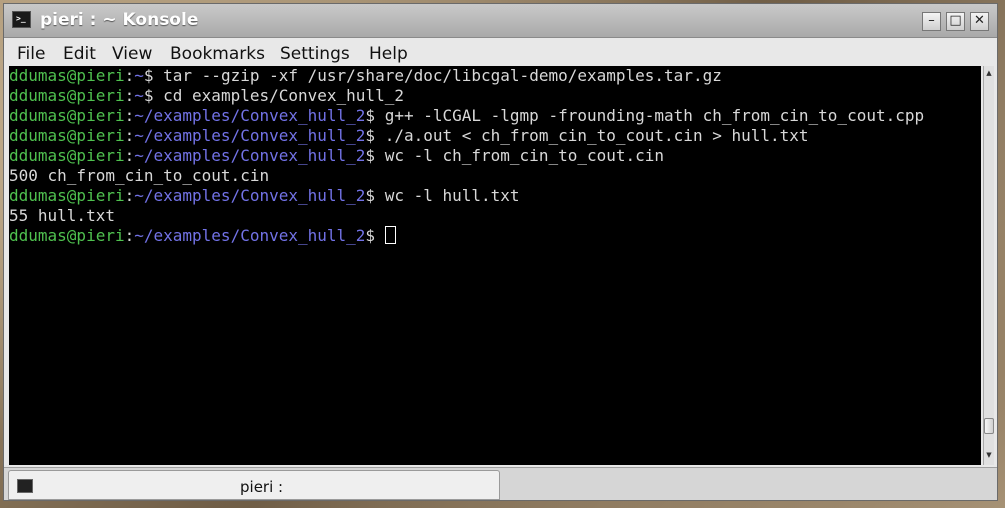  What do you see at coordinates (132, 54) in the screenshot?
I see `menu-view: View` at bounding box center [132, 54].